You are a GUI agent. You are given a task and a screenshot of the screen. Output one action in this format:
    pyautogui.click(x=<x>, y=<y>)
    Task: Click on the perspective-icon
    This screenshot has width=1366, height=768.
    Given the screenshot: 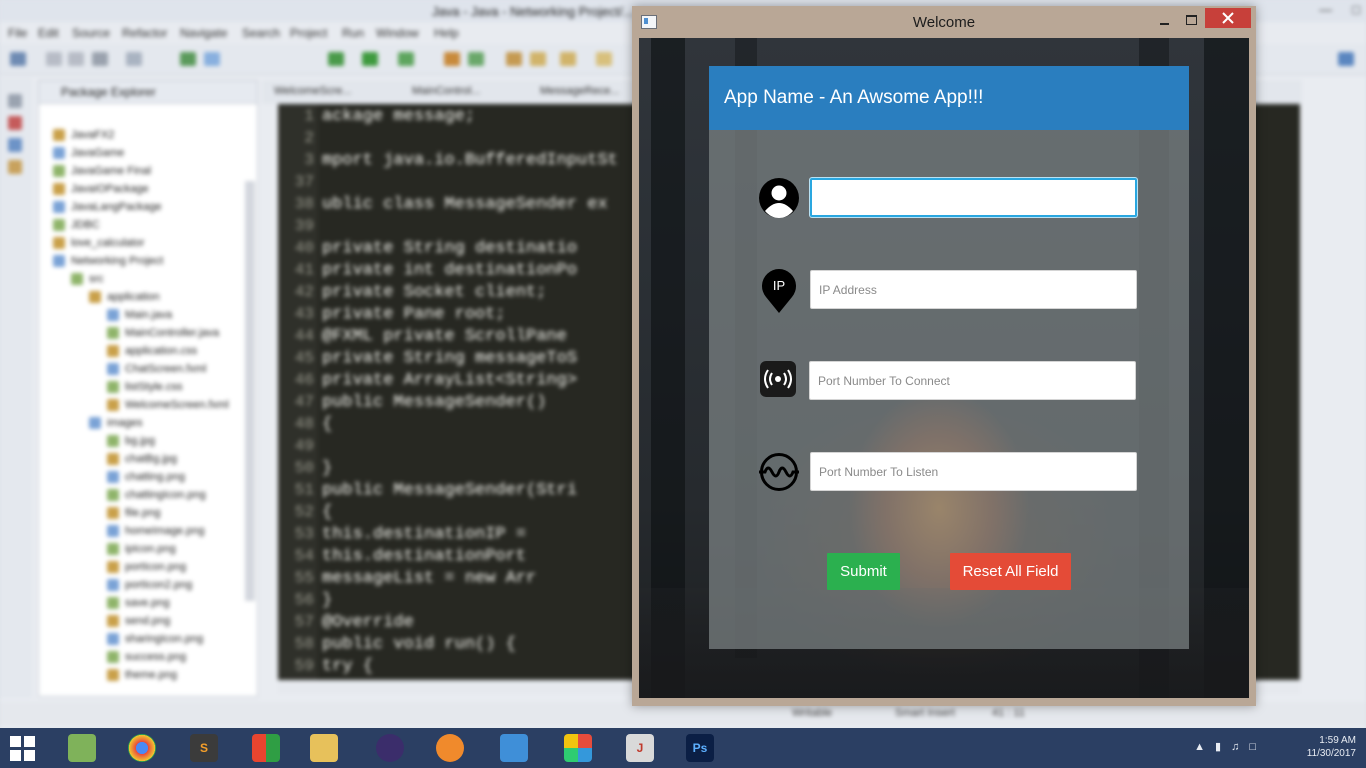 What is the action you would take?
    pyautogui.click(x=1346, y=59)
    